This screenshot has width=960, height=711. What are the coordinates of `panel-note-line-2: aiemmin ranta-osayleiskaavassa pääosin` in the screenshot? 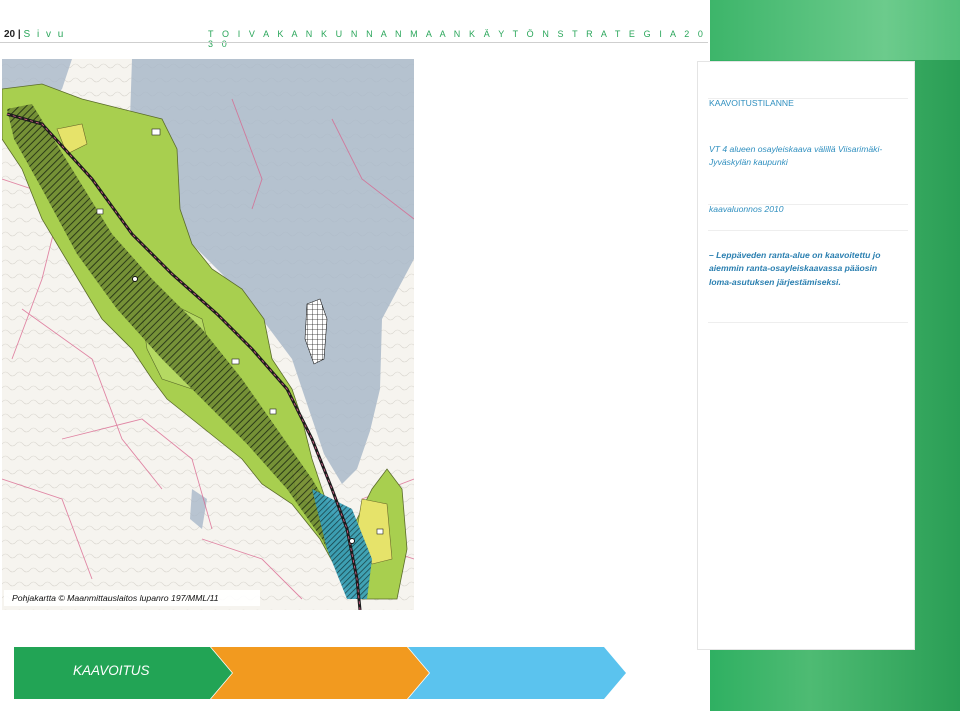 It's located at (793, 268).